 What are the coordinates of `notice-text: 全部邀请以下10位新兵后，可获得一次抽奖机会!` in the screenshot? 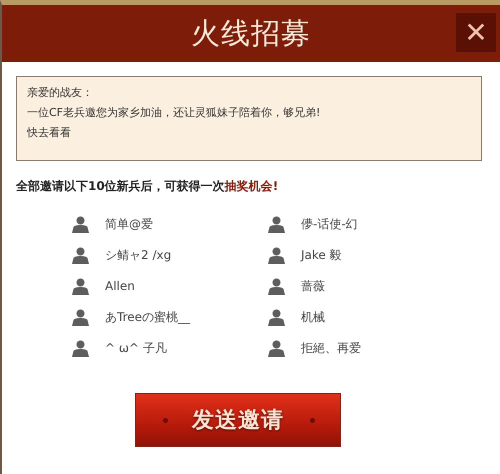 It's located at (148, 186).